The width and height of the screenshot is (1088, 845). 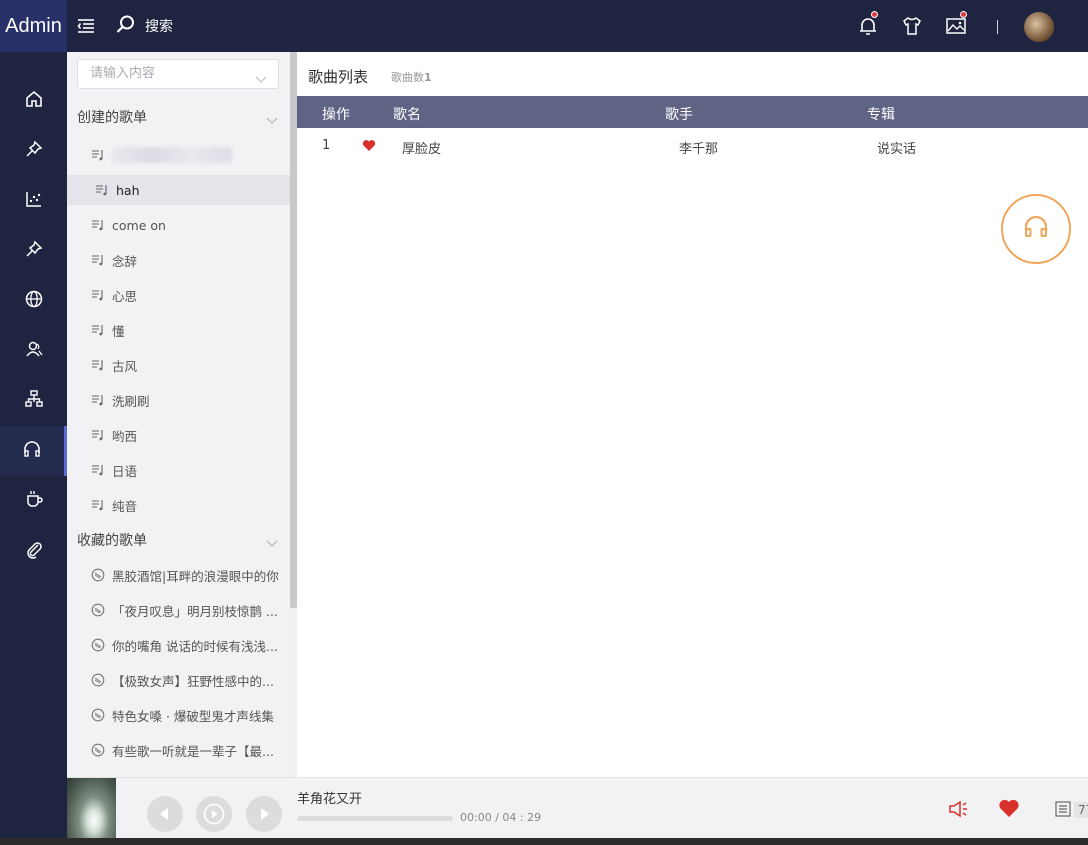 I want to click on rail-chart, so click(x=33, y=201).